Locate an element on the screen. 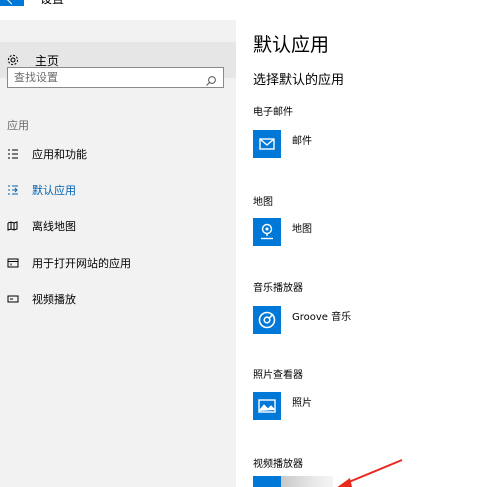 This screenshot has height=487, width=500. sidebar-item-label: 视频播放 is located at coordinates (54, 299).